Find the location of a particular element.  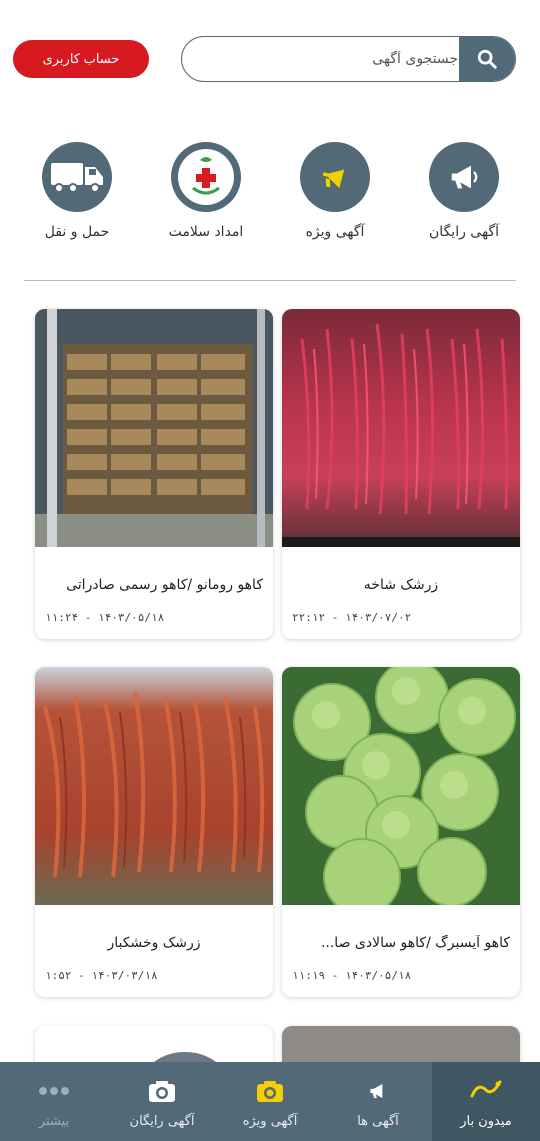

category-featured-ads: آگهی ویژه is located at coordinates (335, 191).